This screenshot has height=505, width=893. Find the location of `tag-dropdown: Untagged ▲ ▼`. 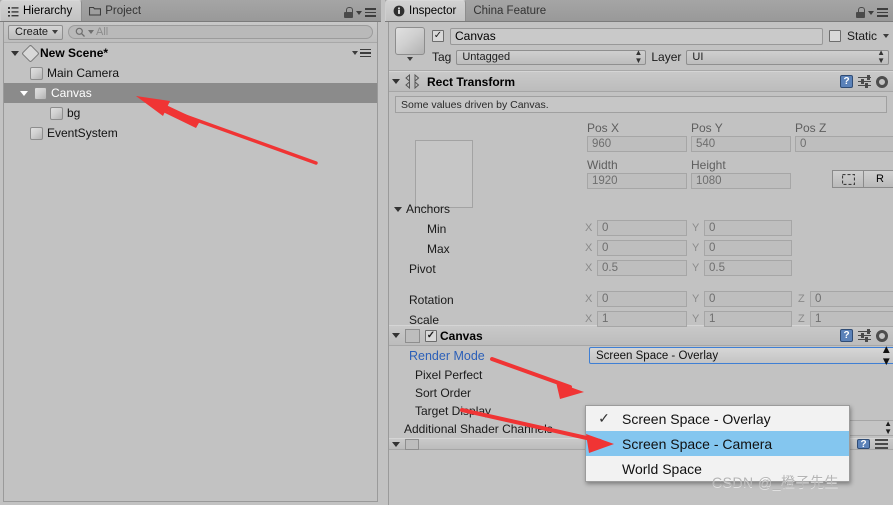

tag-dropdown: Untagged ▲ ▼ is located at coordinates (551, 57).